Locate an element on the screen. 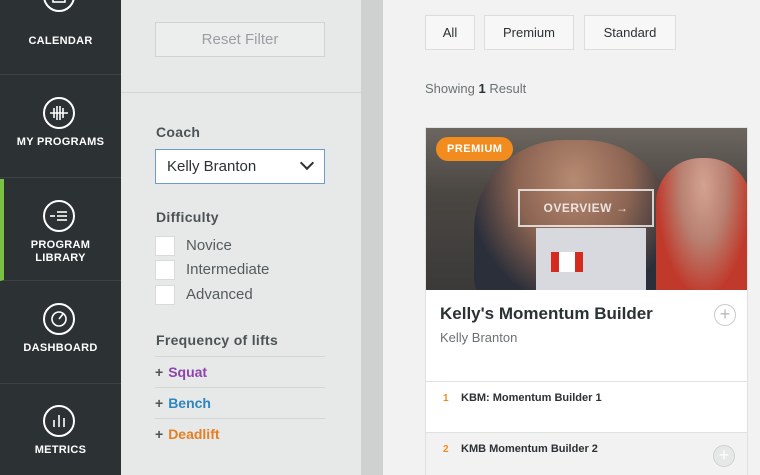 This screenshot has width=760, height=475. reset-filter-button: Reset Filter is located at coordinates (240, 39).